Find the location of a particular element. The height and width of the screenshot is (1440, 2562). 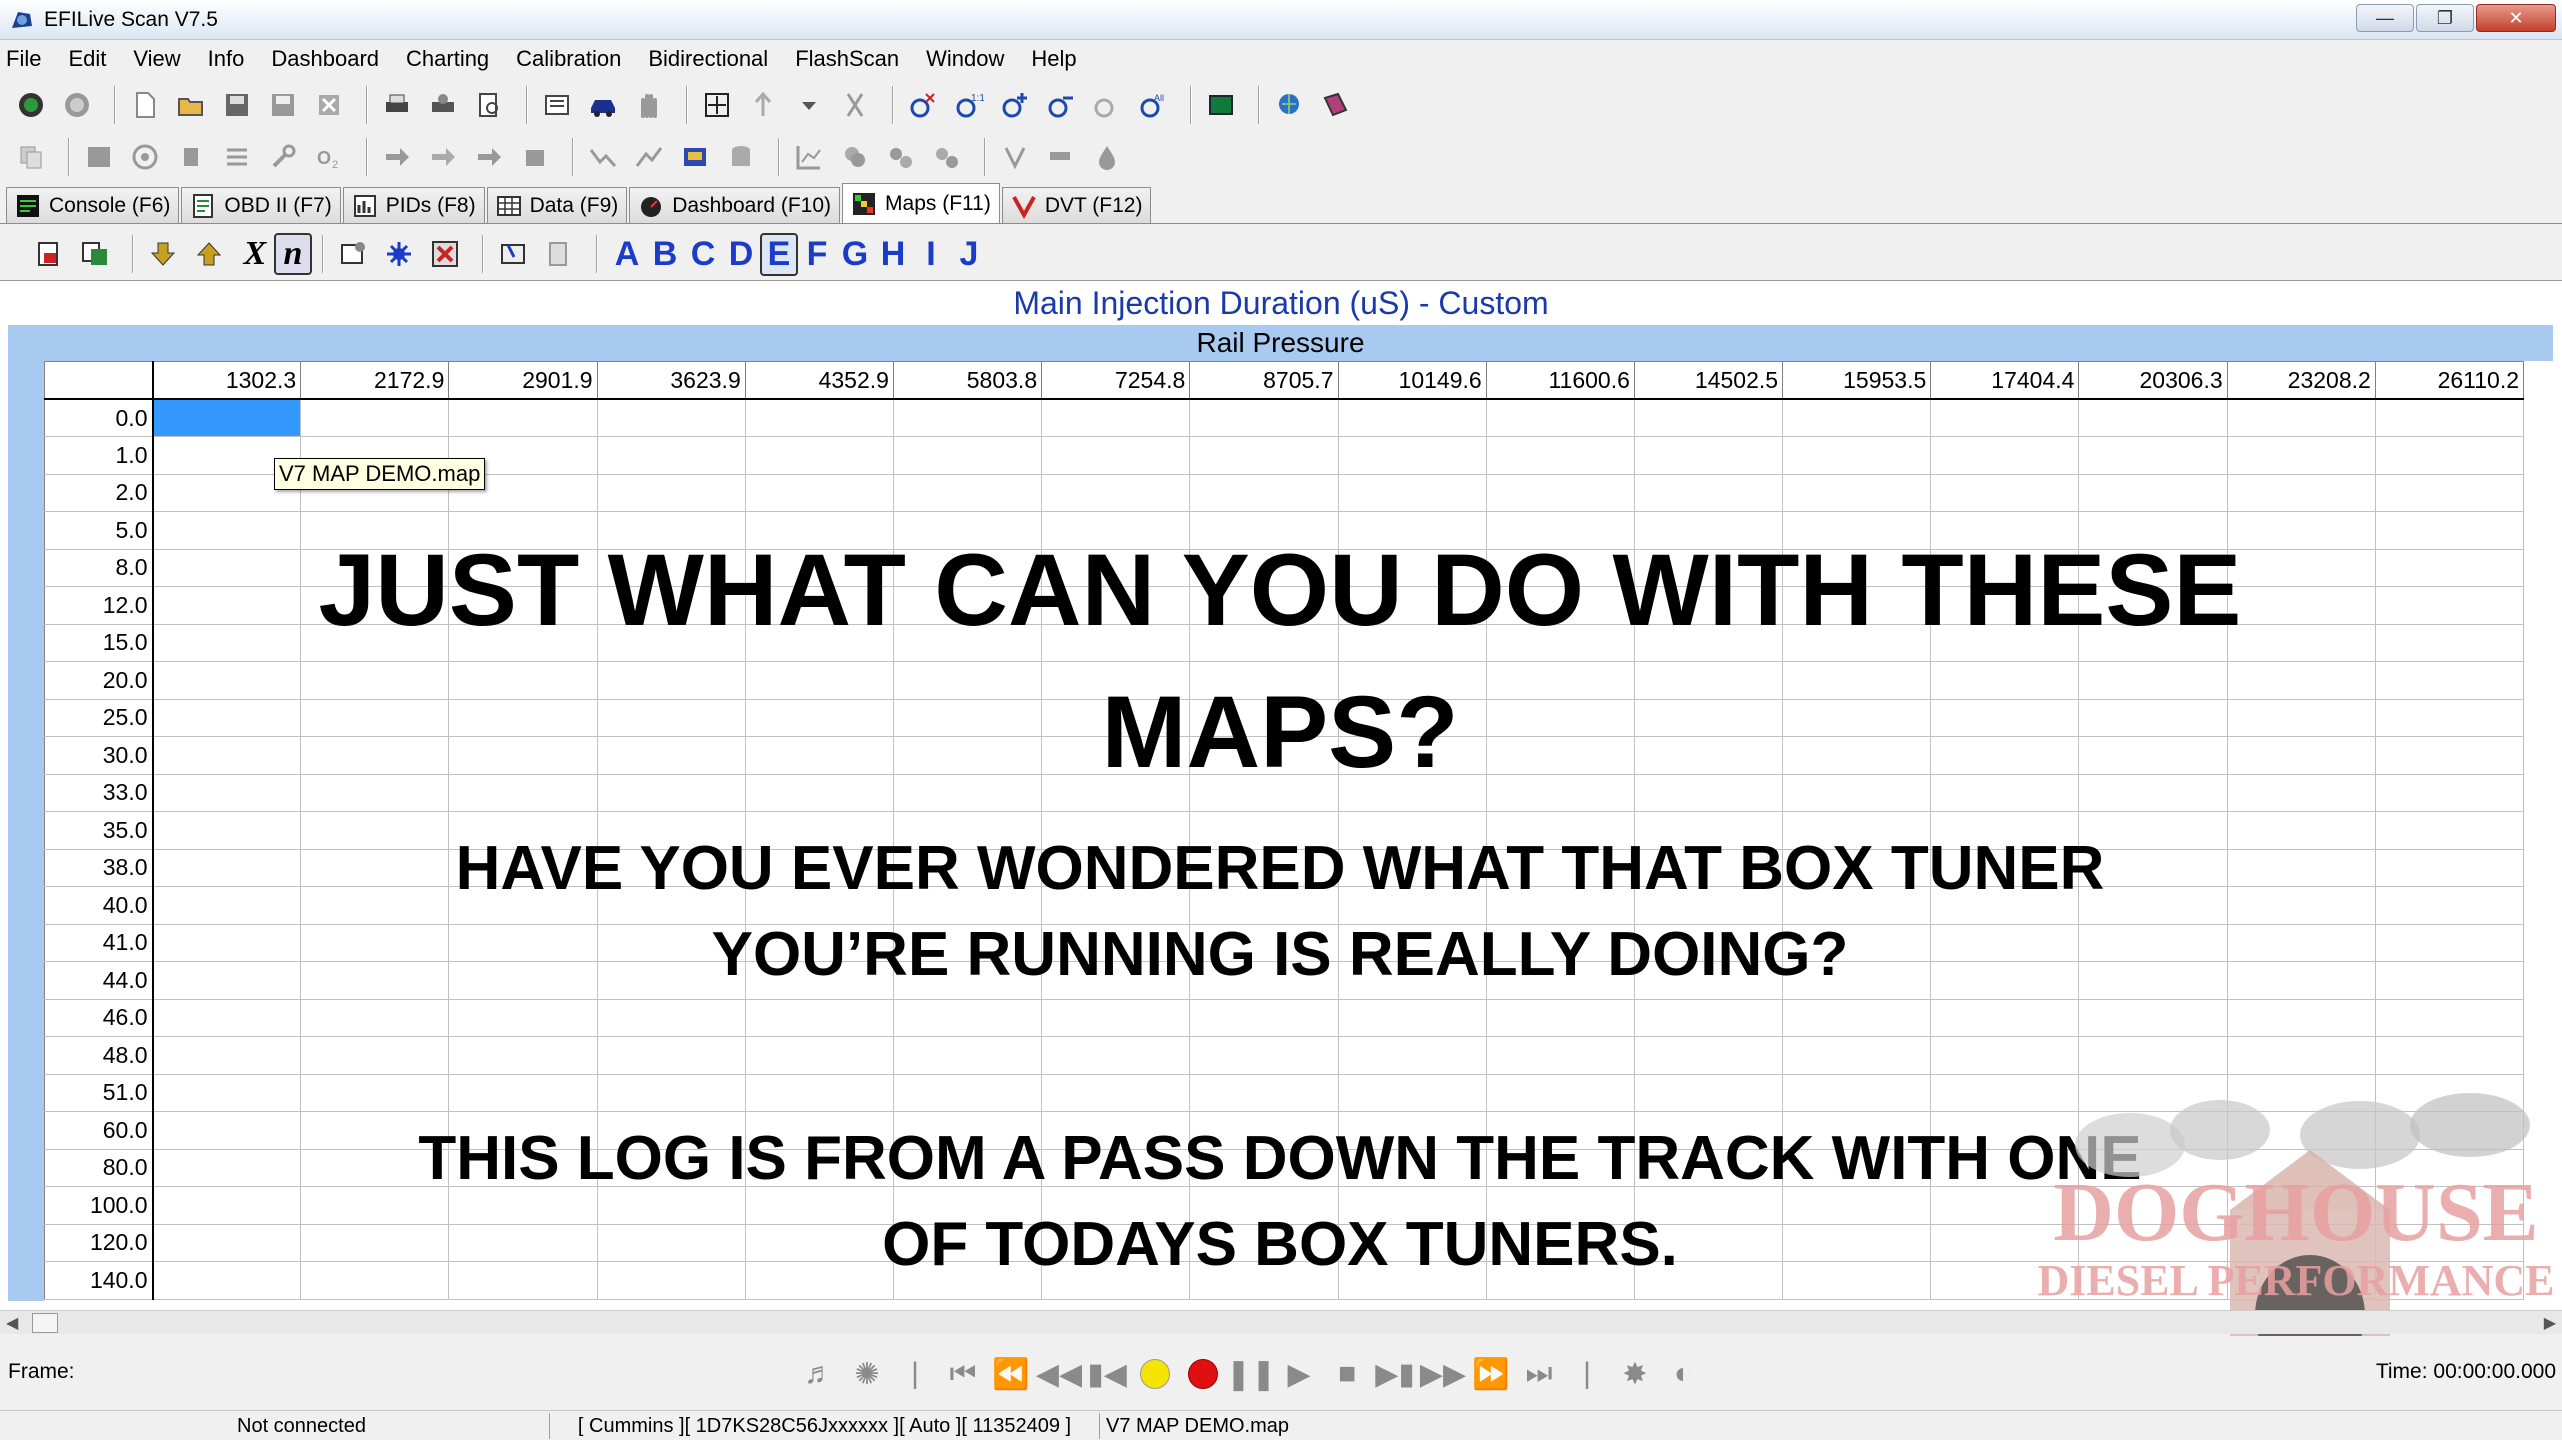

map-slot-b-button: B is located at coordinates (665, 254).